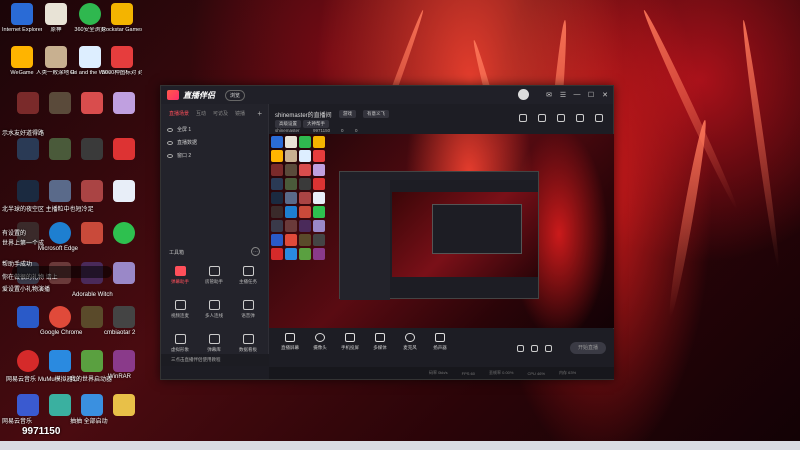  What do you see at coordinates (180, 275) in the screenshot?
I see `tool-danmaku: 弹幕助手` at bounding box center [180, 275].